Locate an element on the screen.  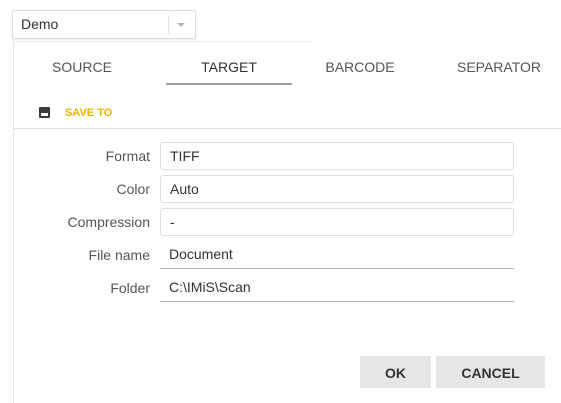
format-label: Format is located at coordinates (127, 156).